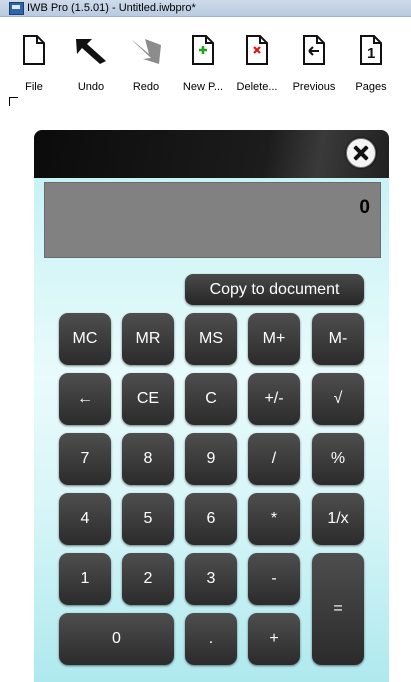 This screenshot has height=682, width=411. I want to click on delete-page-icon, so click(257, 50).